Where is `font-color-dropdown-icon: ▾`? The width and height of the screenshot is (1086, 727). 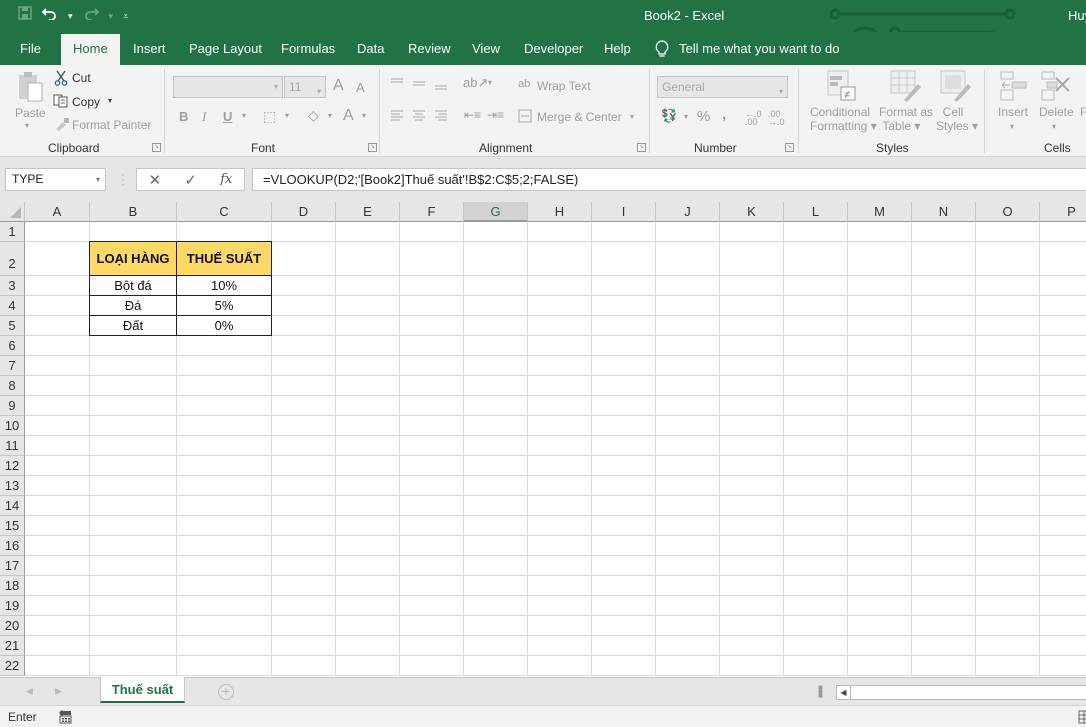
font-color-dropdown-icon: ▾ is located at coordinates (364, 115).